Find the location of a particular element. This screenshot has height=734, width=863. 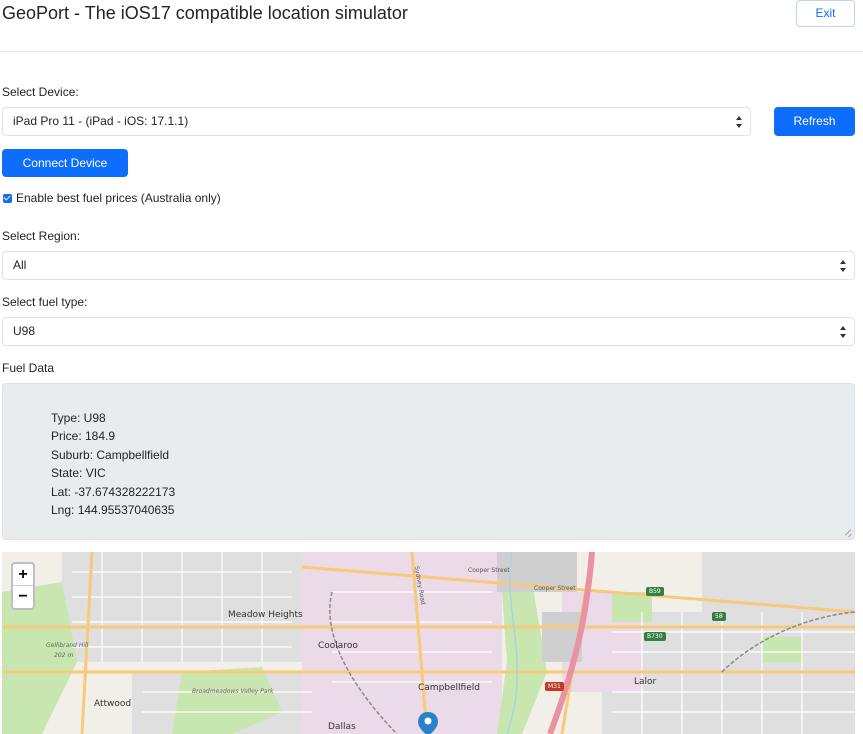

map-zoom-control: + − is located at coordinates (23, 586).